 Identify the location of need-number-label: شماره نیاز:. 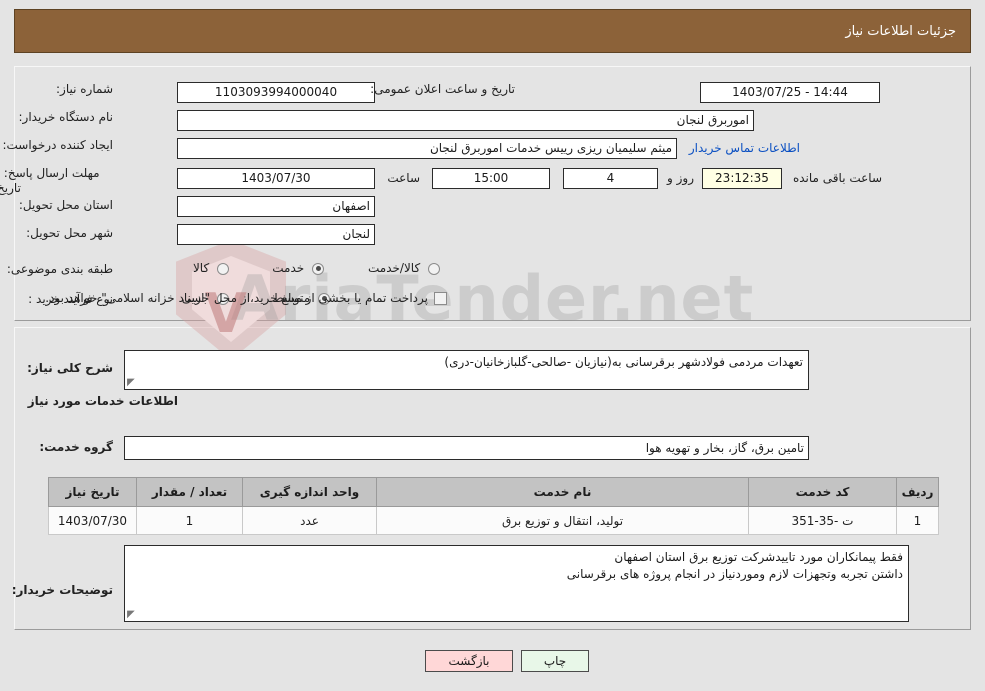
(84, 89).